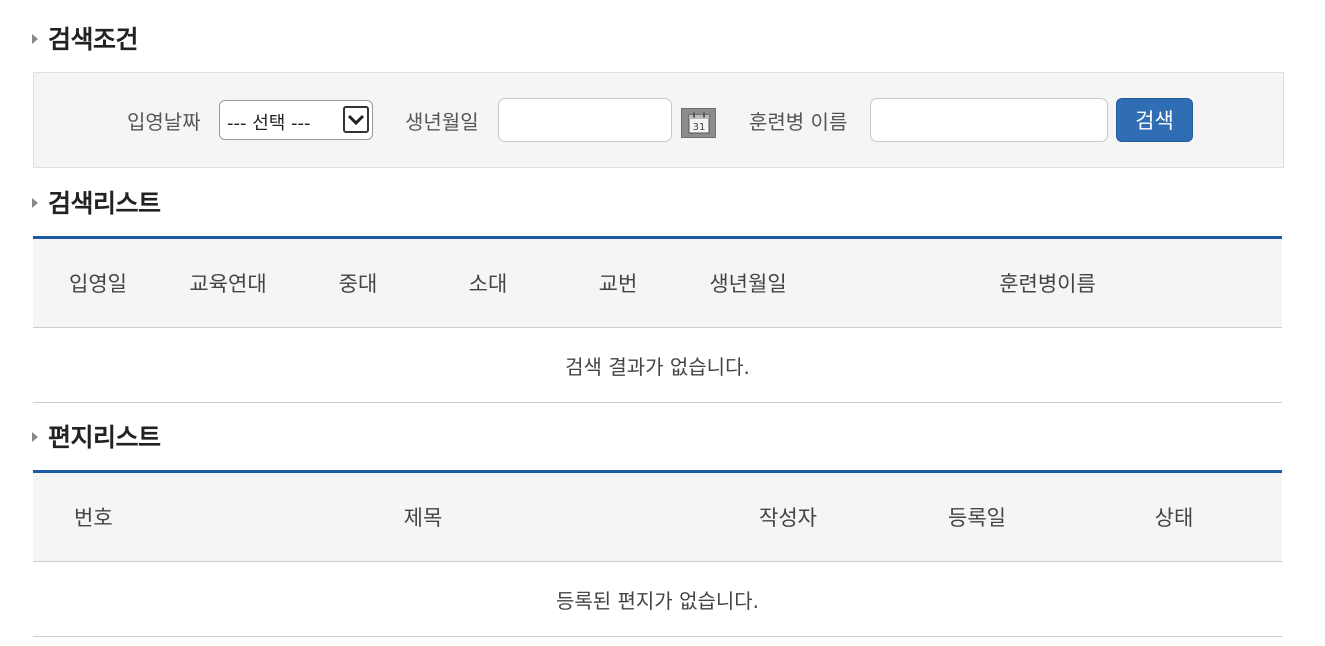  I want to click on letter-list-title-text: 편지리스트, so click(104, 437).